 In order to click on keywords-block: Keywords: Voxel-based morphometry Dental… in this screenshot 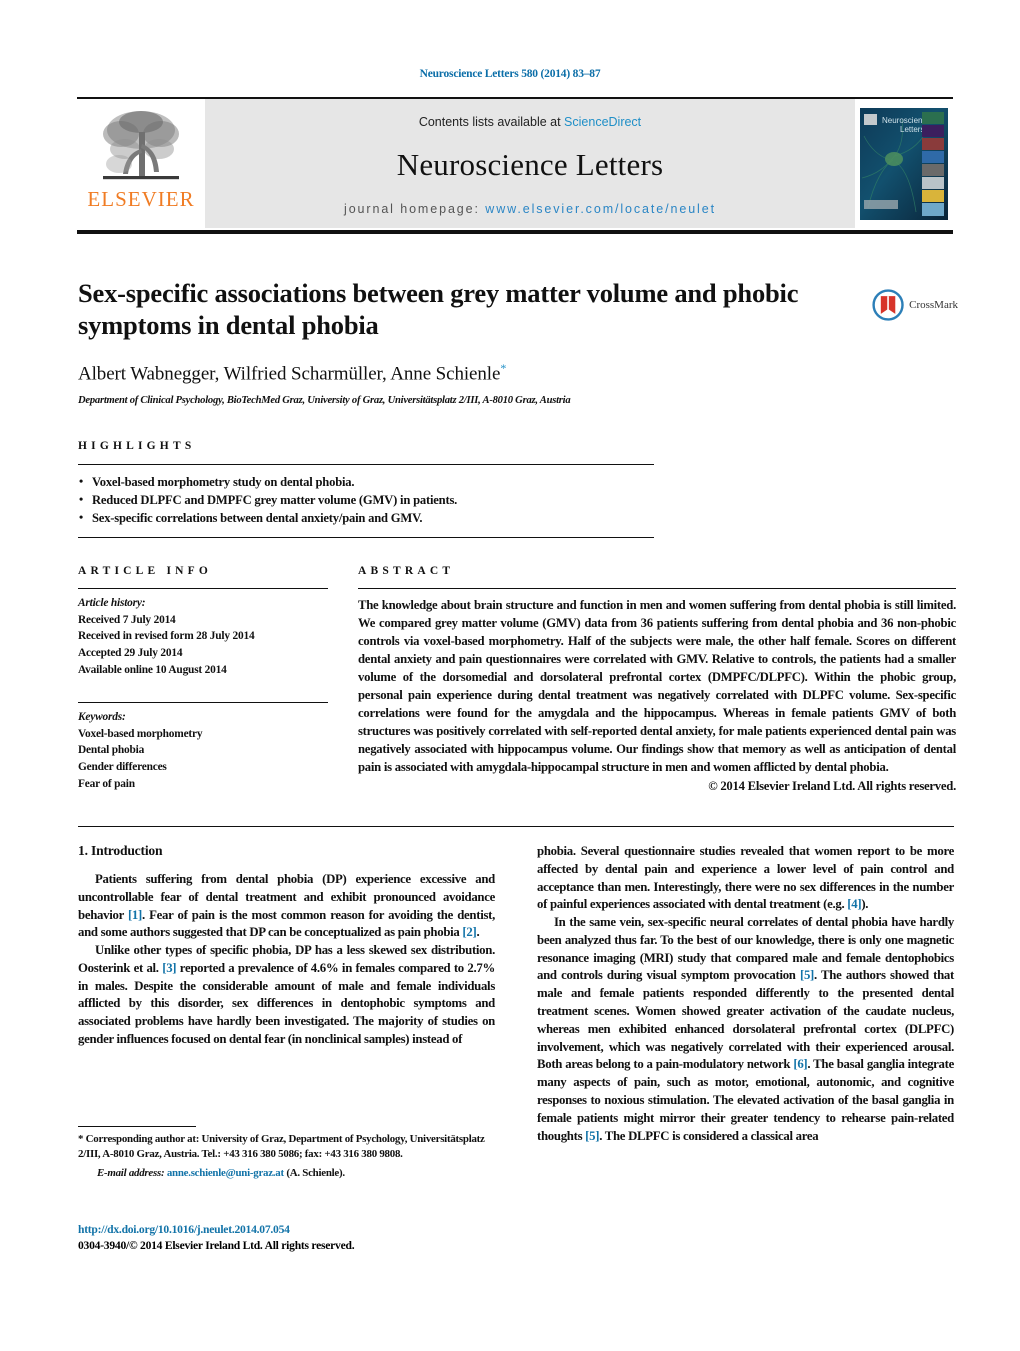, I will do `click(203, 747)`.